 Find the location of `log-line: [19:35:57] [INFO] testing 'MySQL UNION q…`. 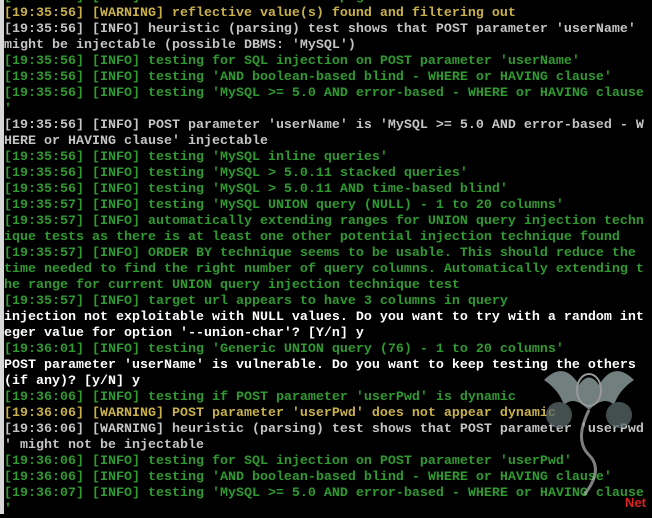

log-line: [19:35:57] [INFO] testing 'MySQL UNION q… is located at coordinates (284, 205).